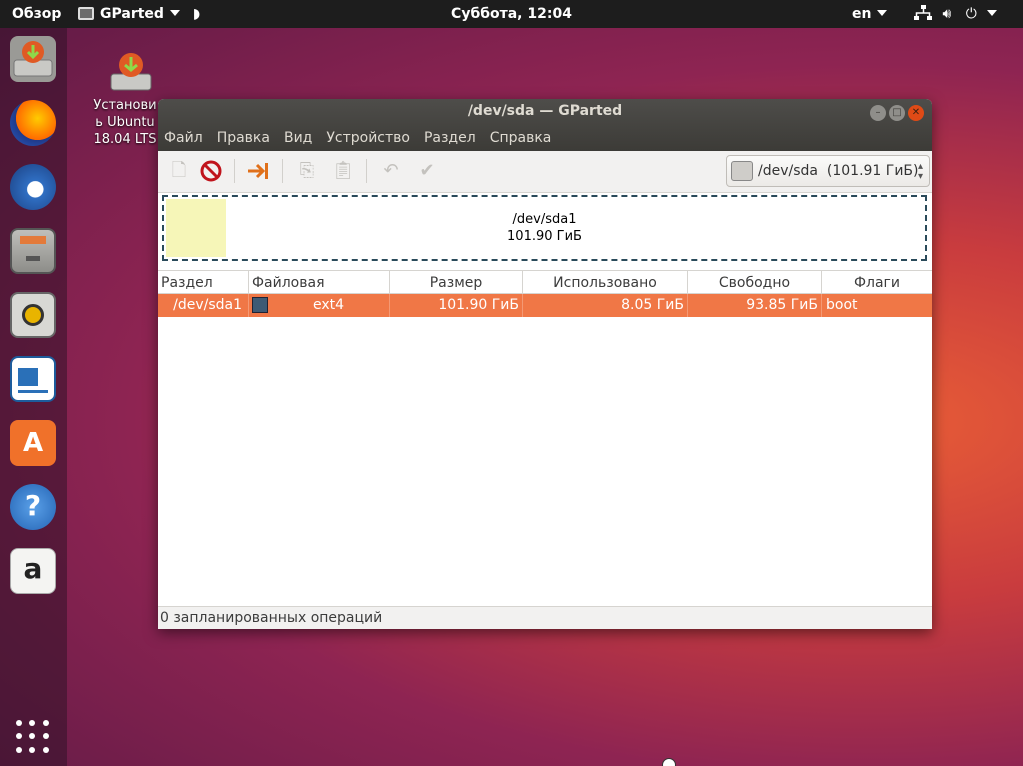 The image size is (1023, 766). I want to click on menu-file: Файл, so click(183, 138).